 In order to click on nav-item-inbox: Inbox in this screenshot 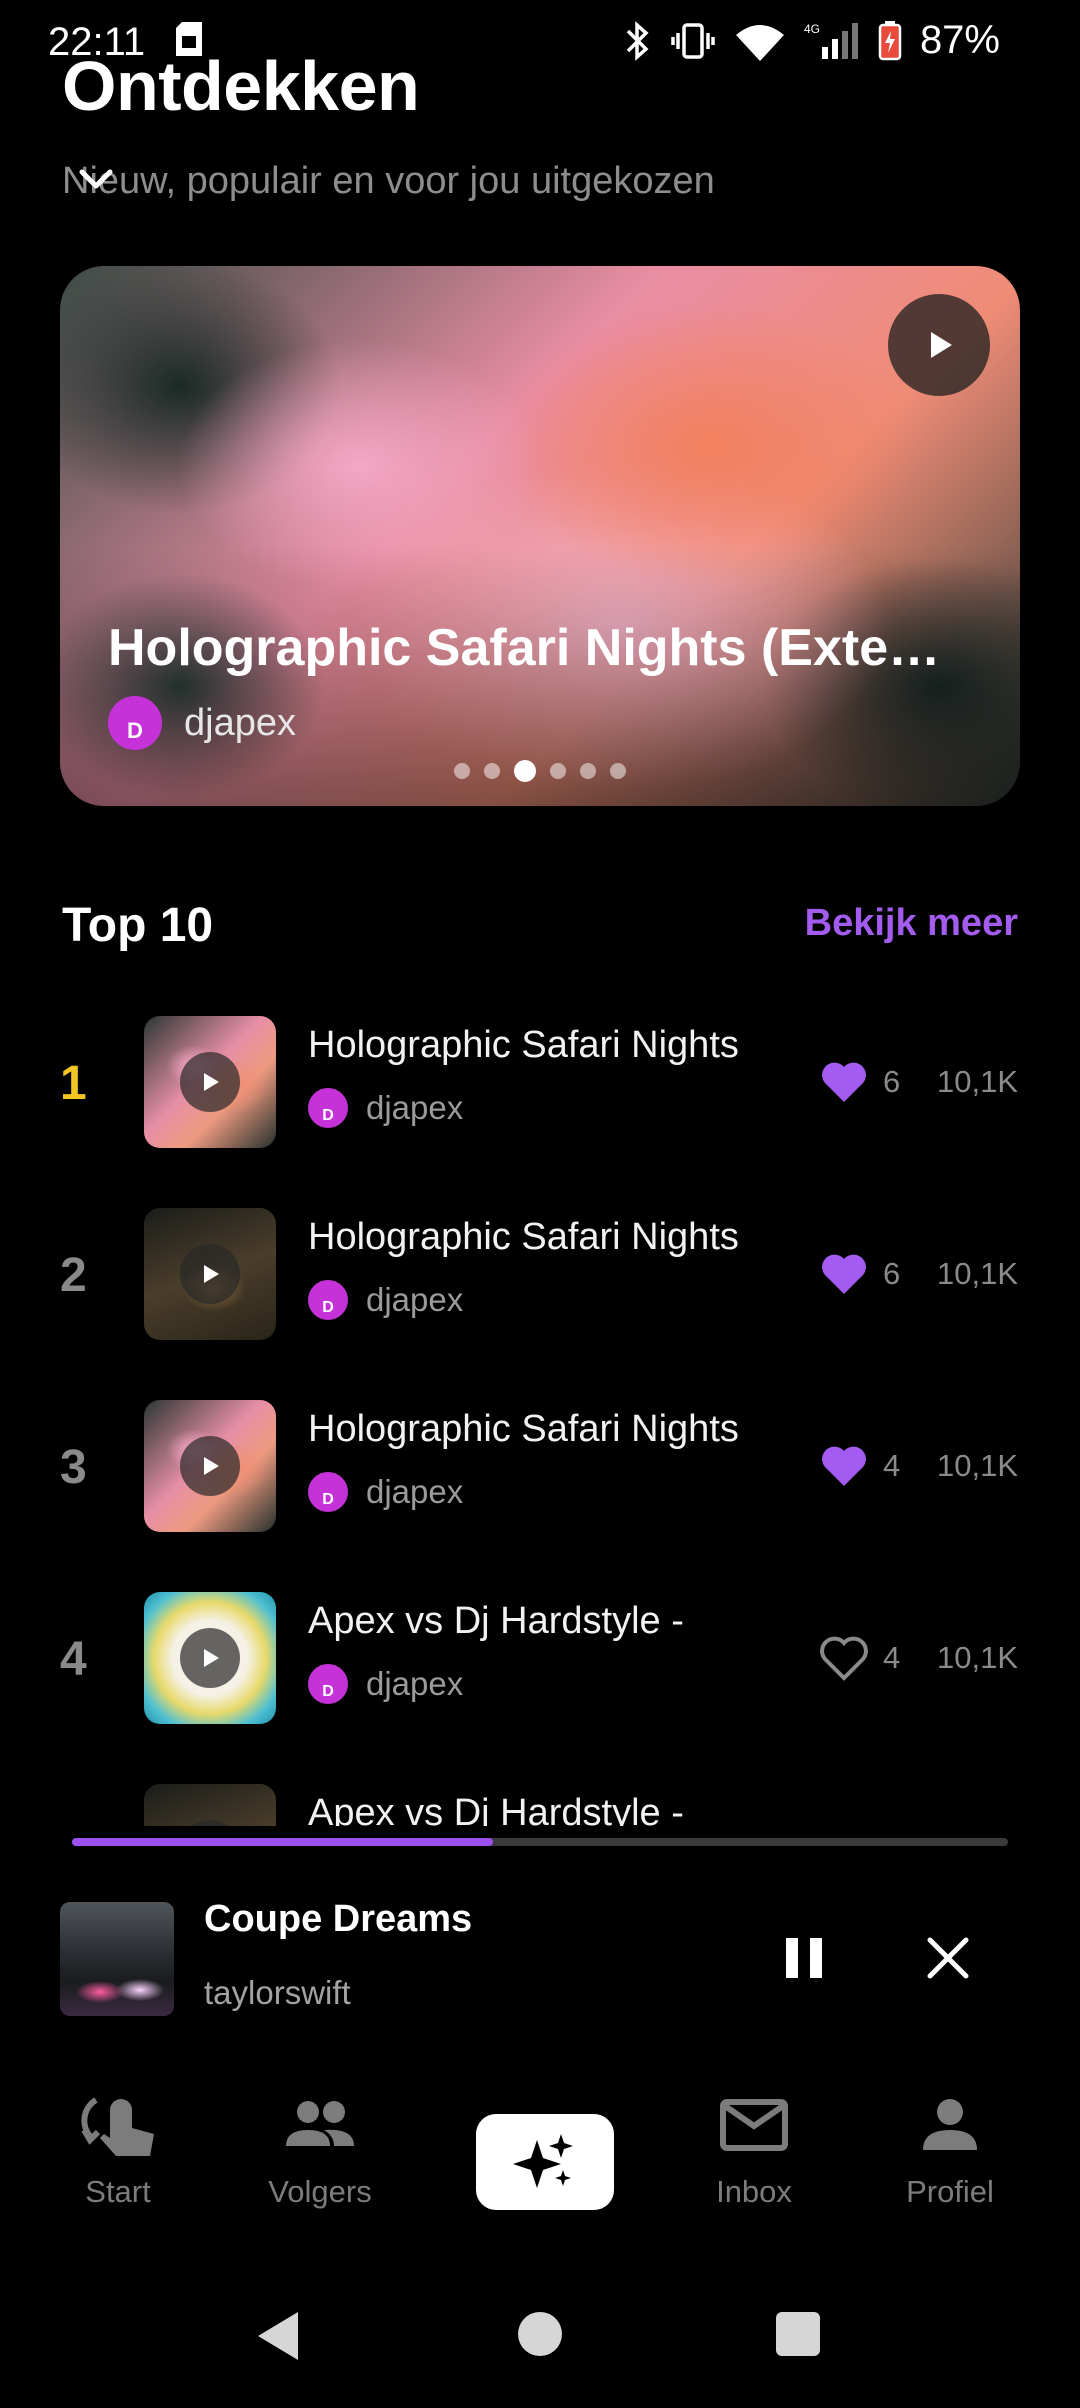, I will do `click(754, 2150)`.